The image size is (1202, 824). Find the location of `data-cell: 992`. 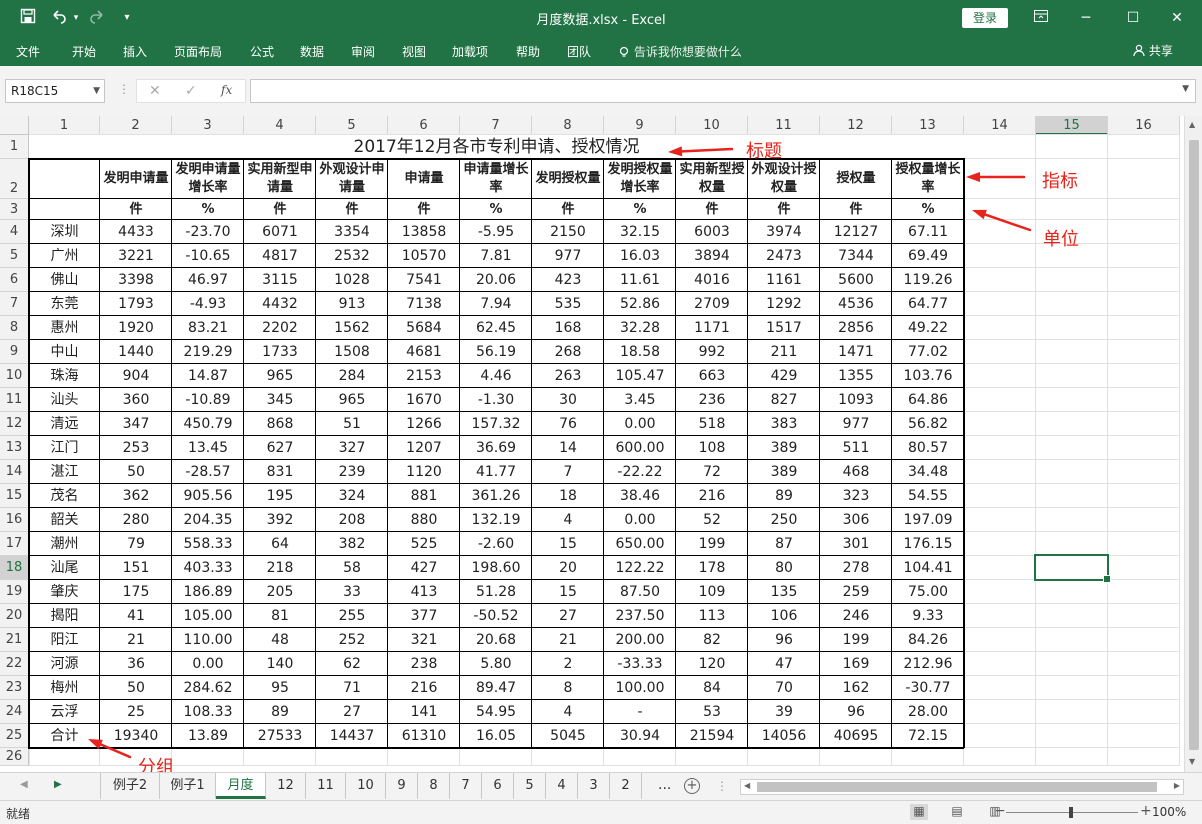

data-cell: 992 is located at coordinates (712, 352).